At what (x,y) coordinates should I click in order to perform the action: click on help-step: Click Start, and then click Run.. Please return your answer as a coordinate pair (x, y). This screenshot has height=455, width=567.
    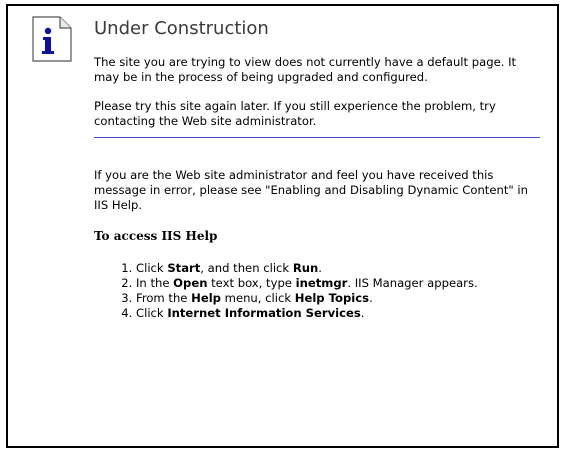
    Looking at the image, I should click on (338, 268).